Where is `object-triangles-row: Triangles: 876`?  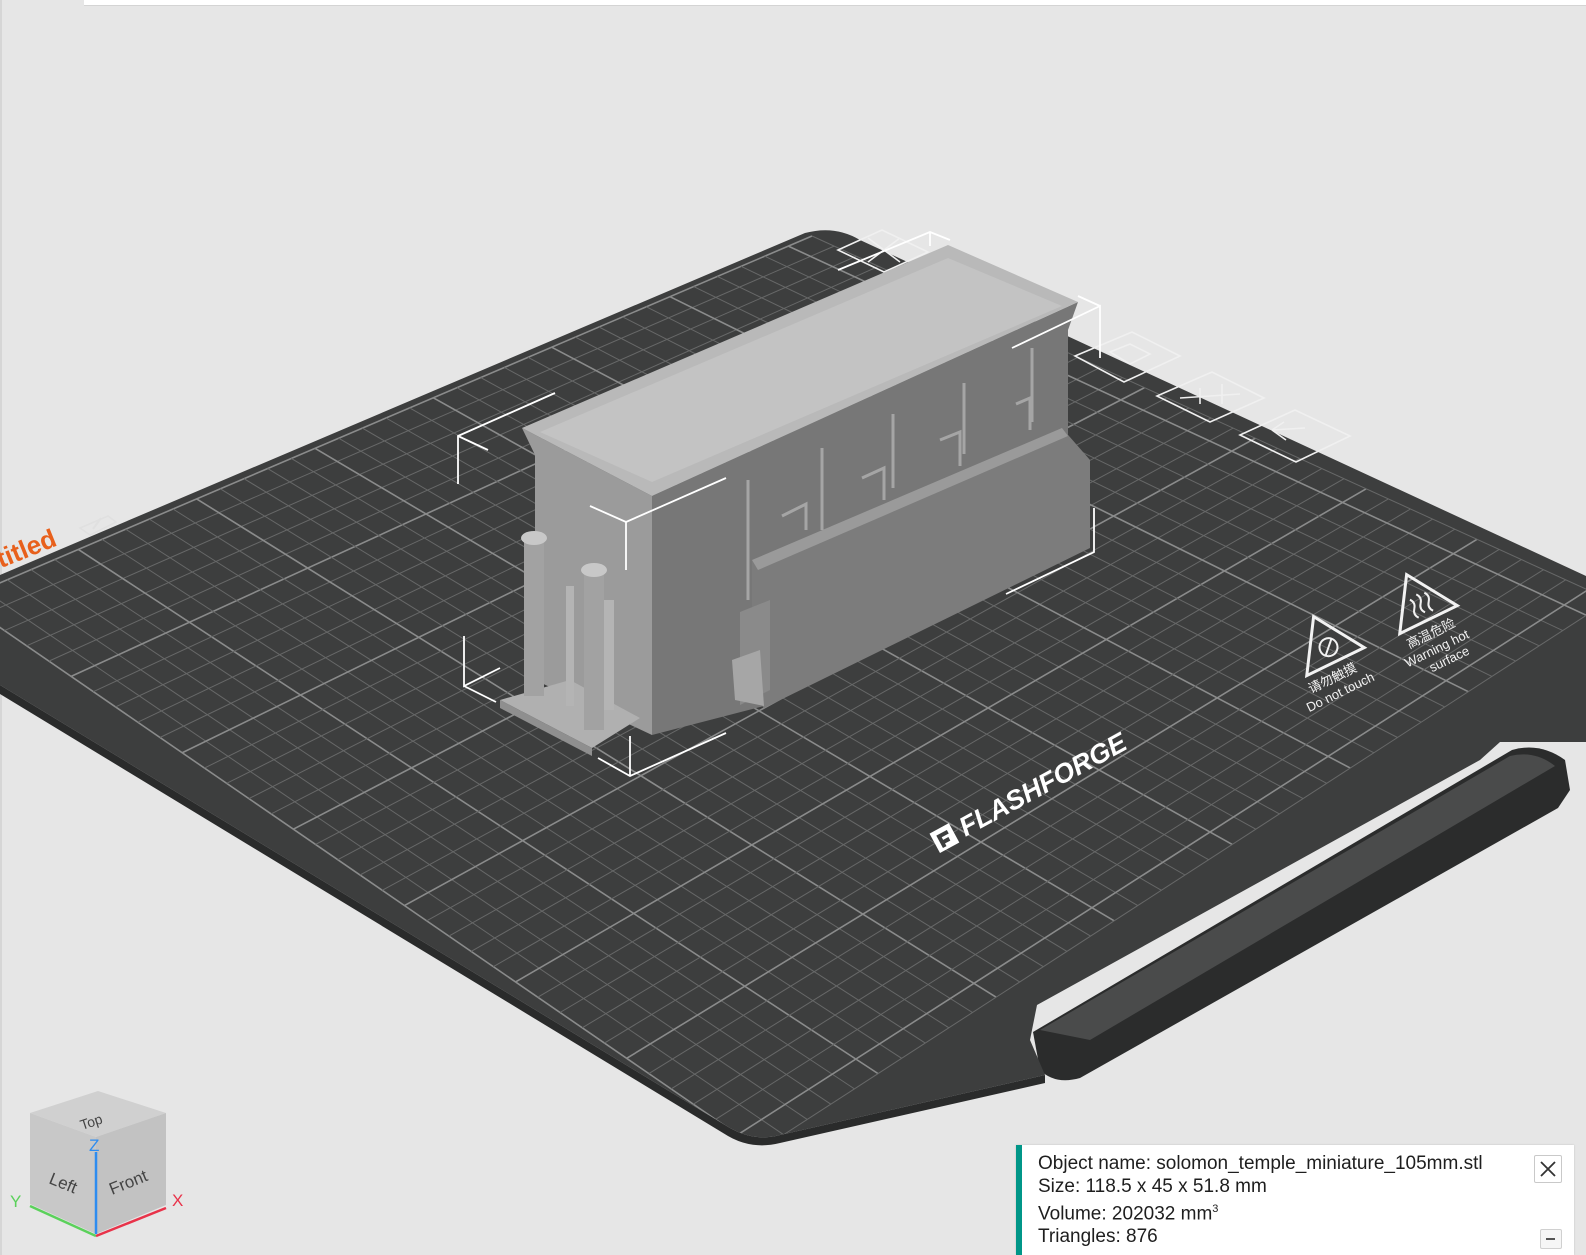
object-triangles-row: Triangles: 876 is located at coordinates (1098, 1236).